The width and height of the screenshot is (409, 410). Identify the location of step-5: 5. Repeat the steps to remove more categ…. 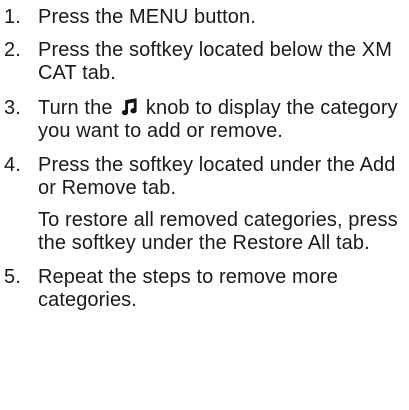
(204, 289).